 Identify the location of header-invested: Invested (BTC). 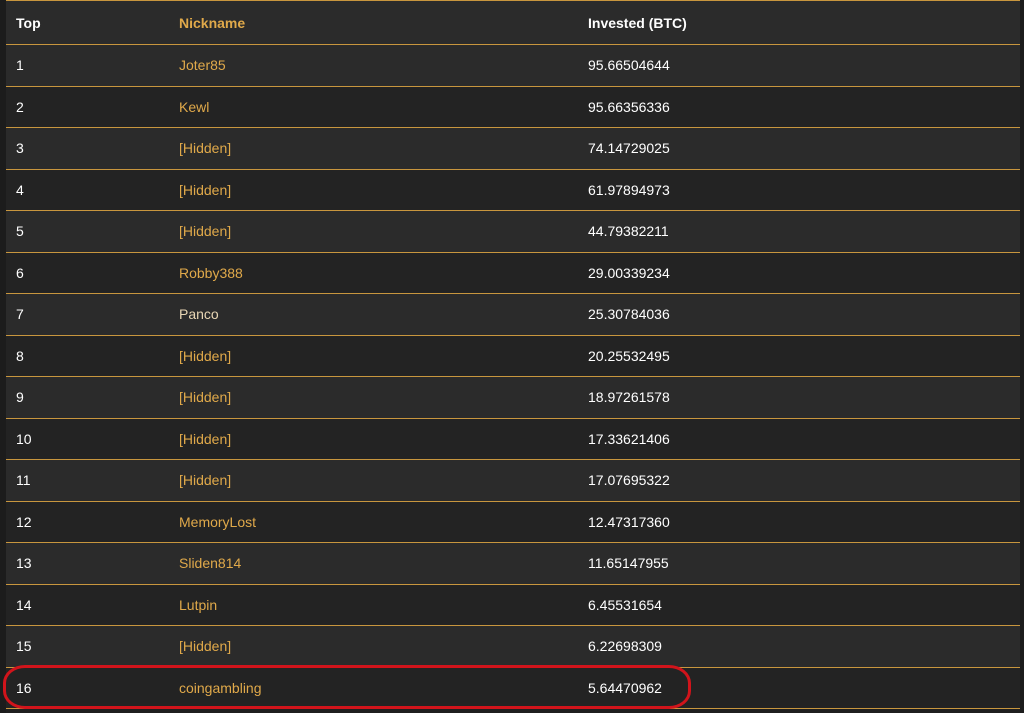
(637, 22).